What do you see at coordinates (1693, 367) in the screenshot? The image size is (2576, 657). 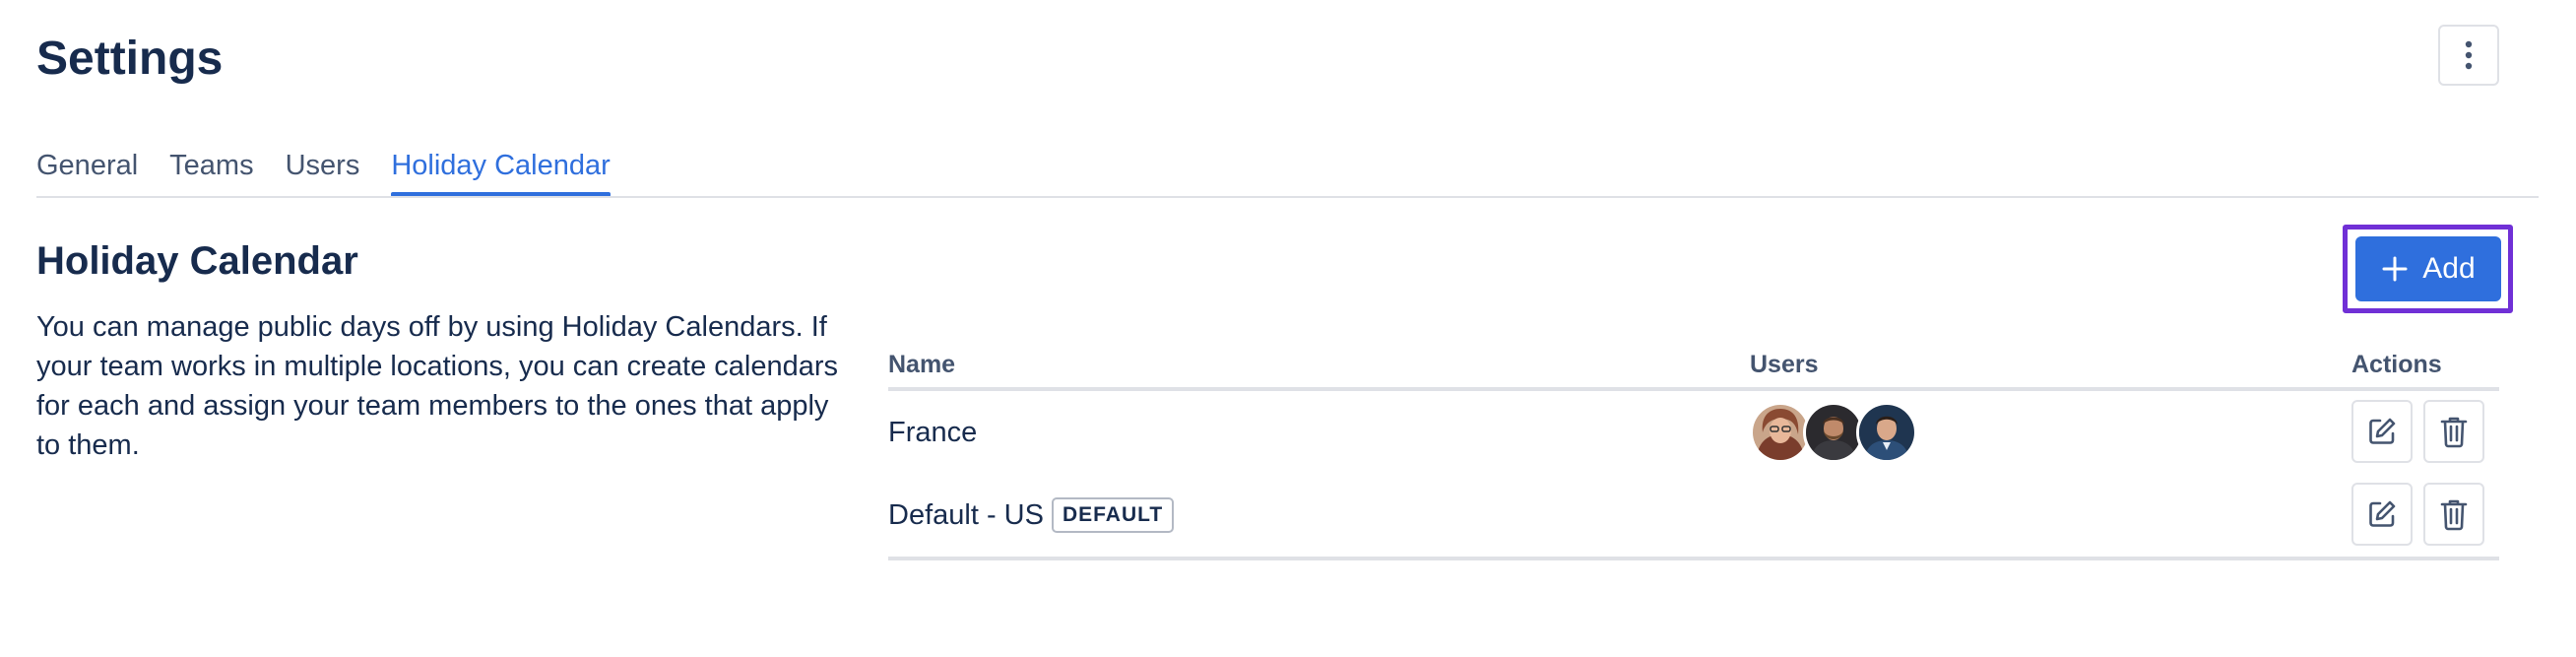 I see `table-header: Name Users Actions` at bounding box center [1693, 367].